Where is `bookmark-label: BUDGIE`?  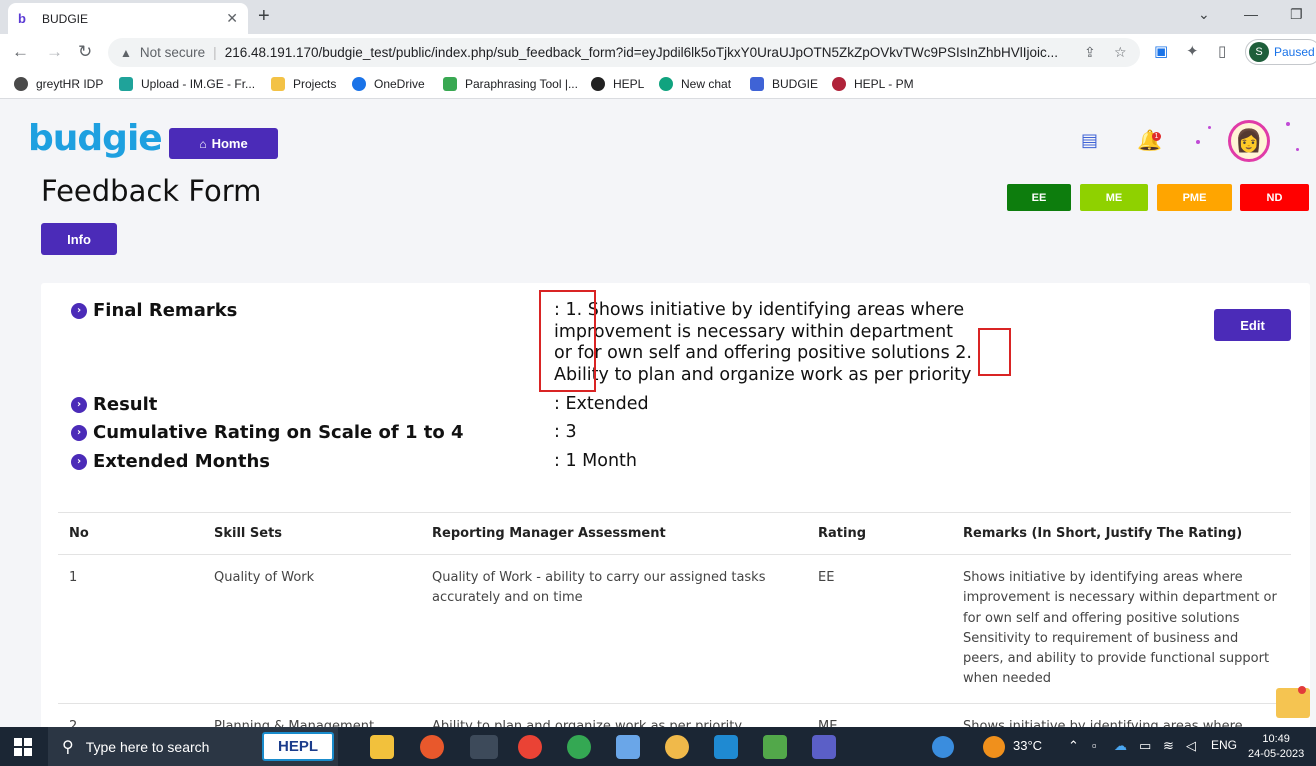 bookmark-label: BUDGIE is located at coordinates (795, 84).